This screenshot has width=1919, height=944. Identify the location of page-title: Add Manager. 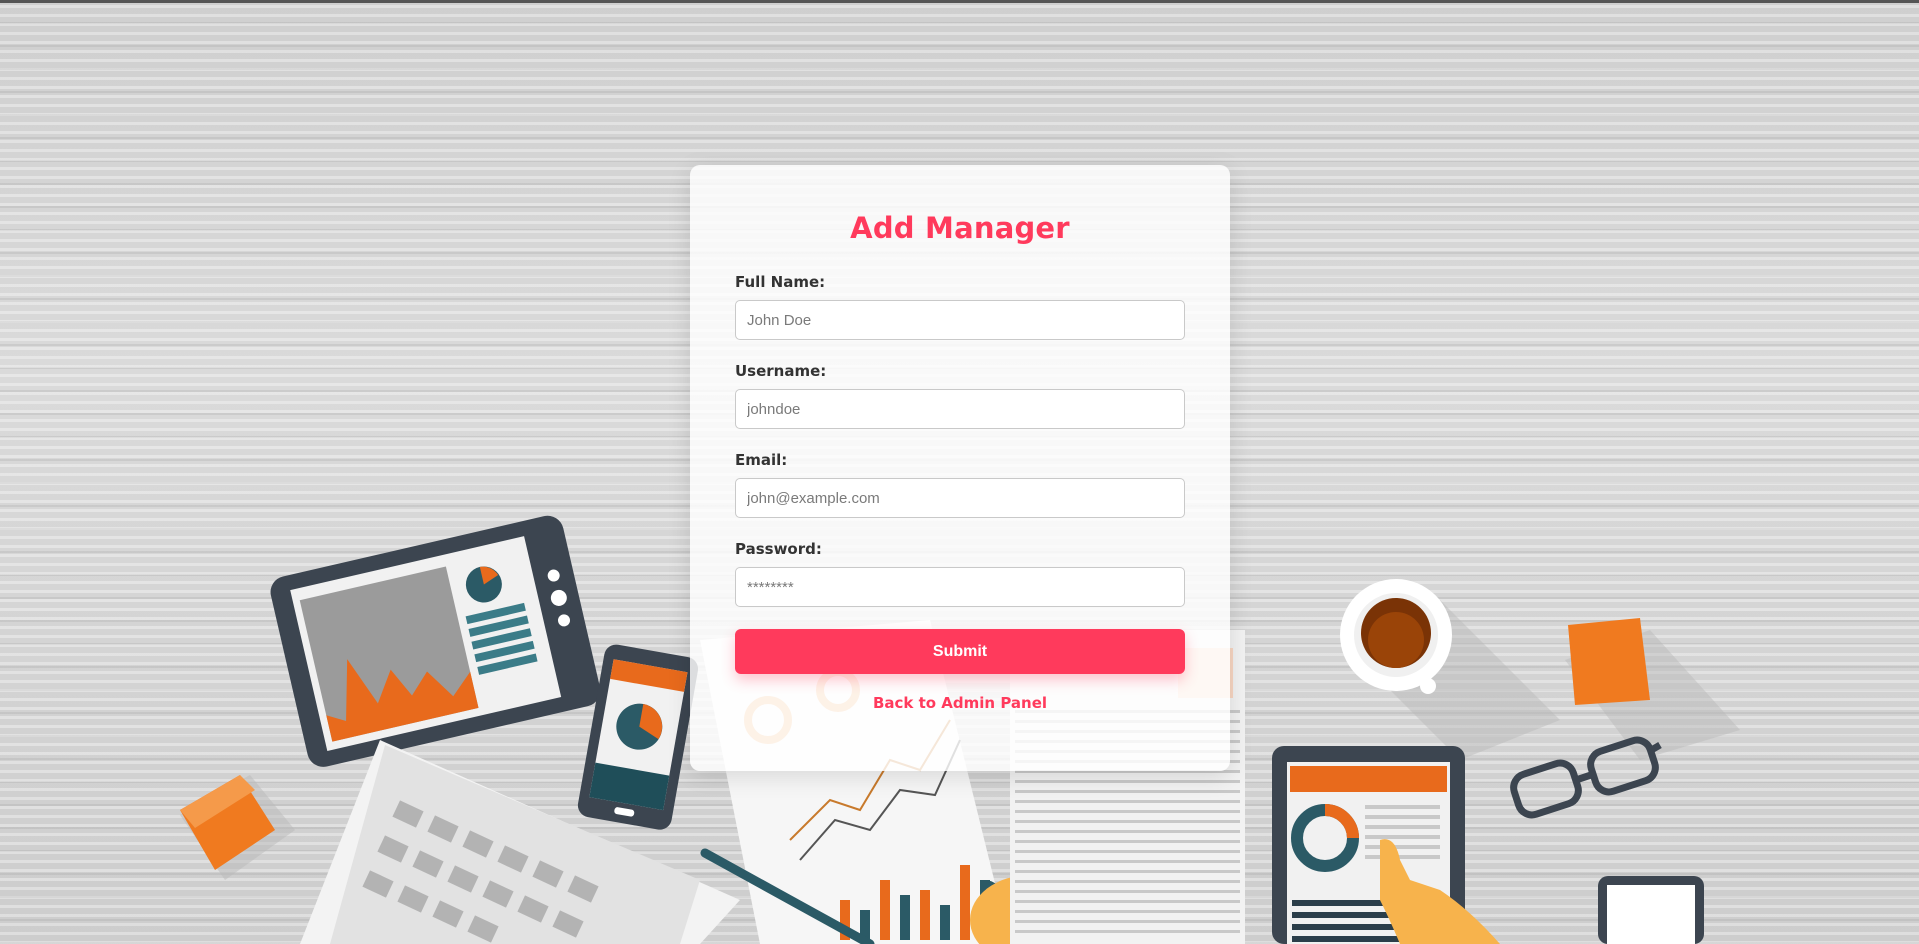
(960, 228).